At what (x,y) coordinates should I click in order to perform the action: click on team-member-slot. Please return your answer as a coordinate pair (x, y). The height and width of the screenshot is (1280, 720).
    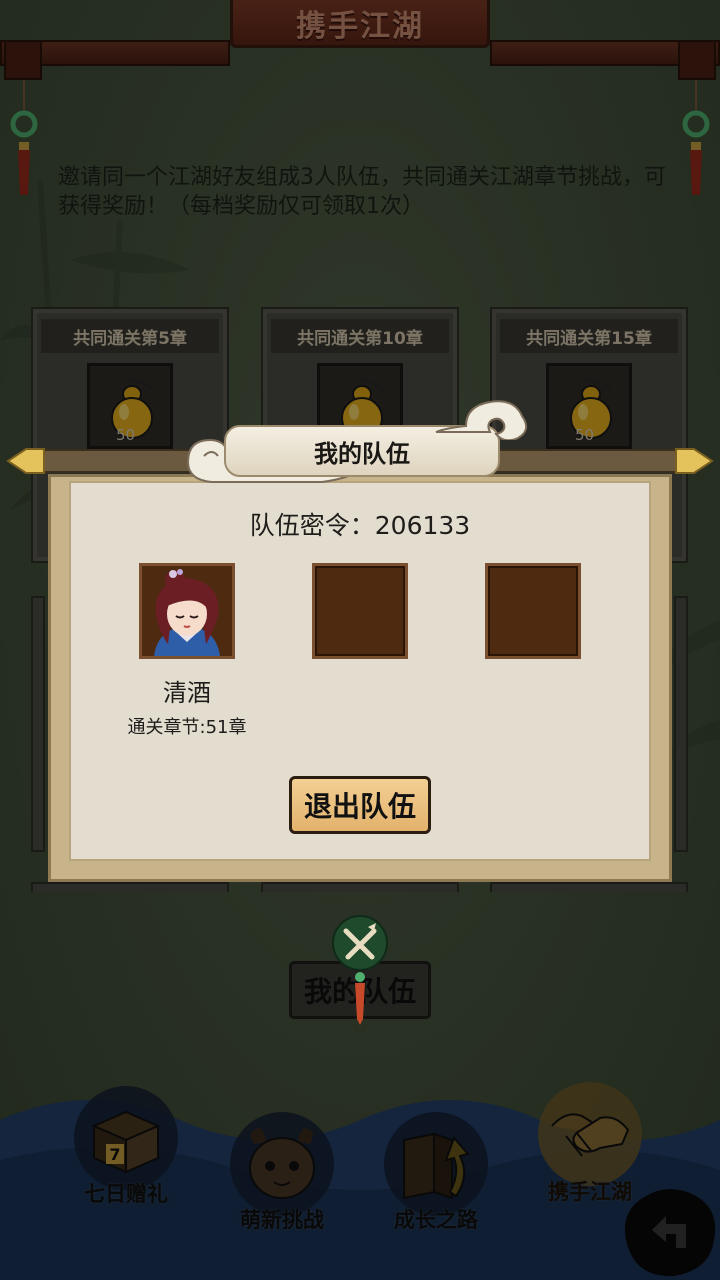
    Looking at the image, I should click on (187, 611).